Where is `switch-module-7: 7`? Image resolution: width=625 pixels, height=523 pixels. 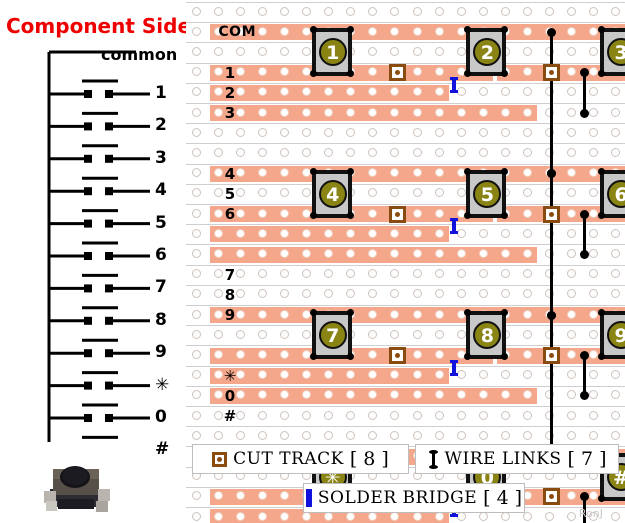 switch-module-7: 7 is located at coordinates (331, 335).